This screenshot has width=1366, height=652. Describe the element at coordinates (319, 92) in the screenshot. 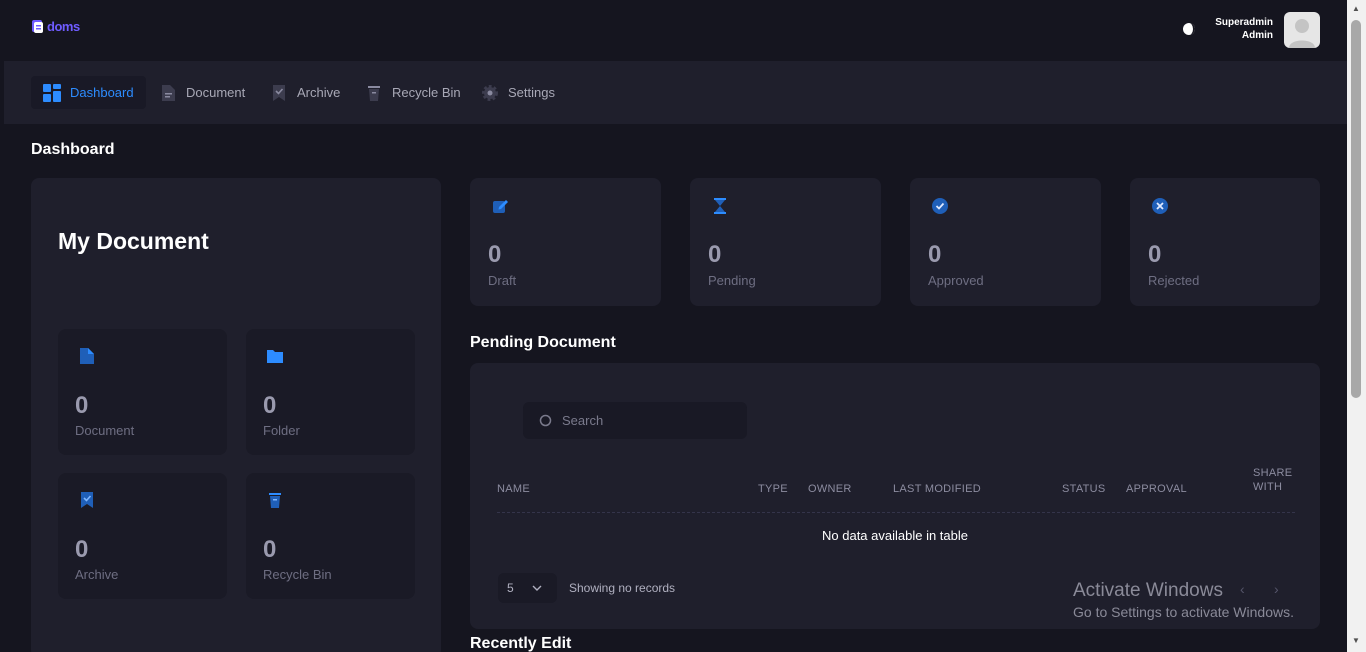

I see `nav-label: Archive` at that location.